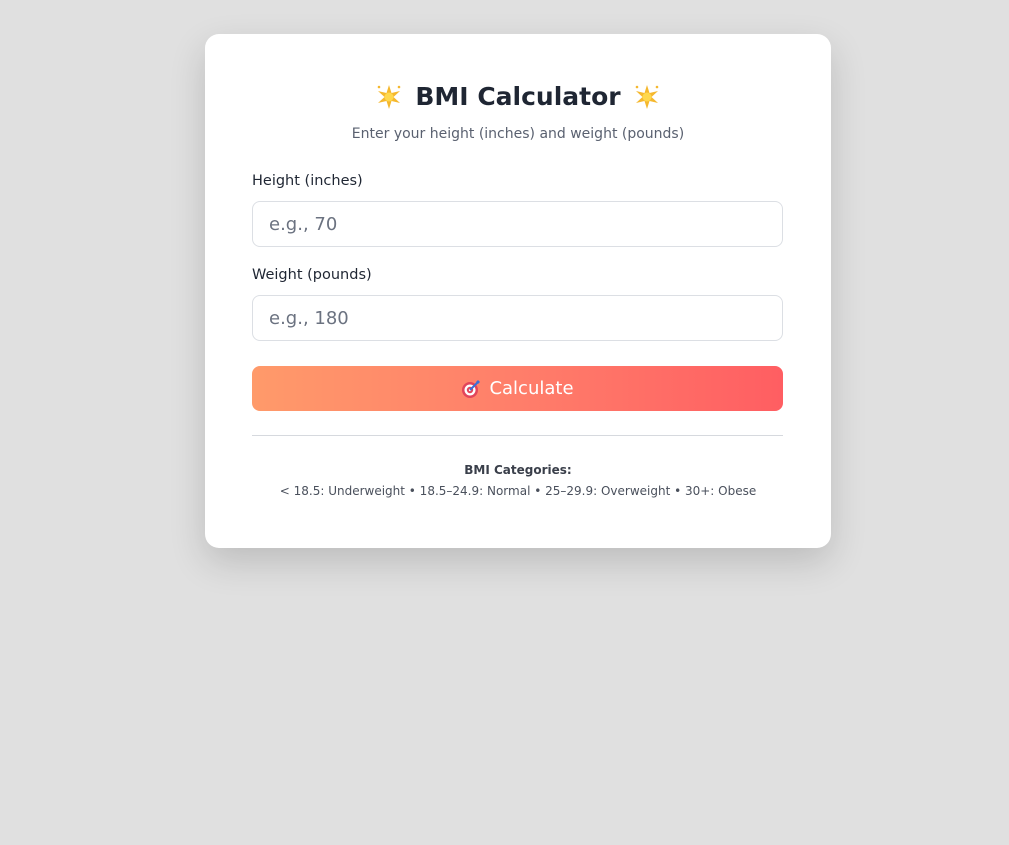  What do you see at coordinates (307, 181) in the screenshot?
I see `height-label: Height (inches)` at bounding box center [307, 181].